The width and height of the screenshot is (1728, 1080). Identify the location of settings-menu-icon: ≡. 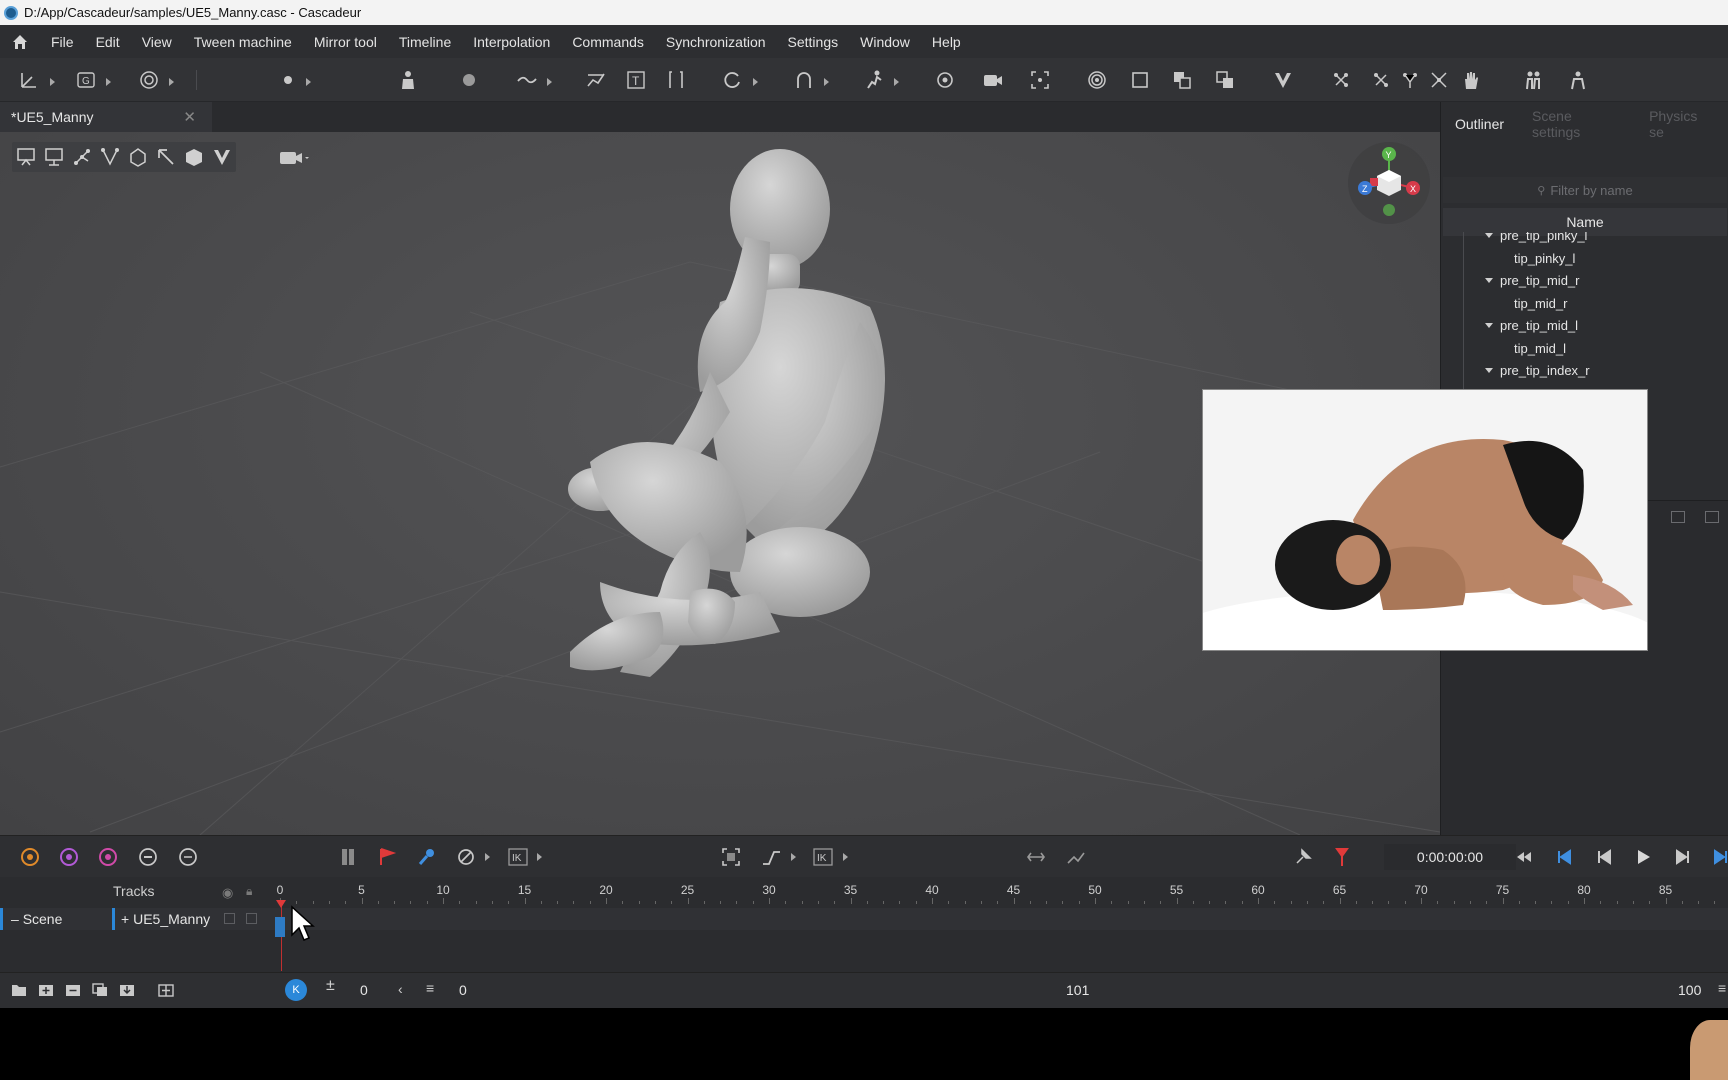
(1722, 988).